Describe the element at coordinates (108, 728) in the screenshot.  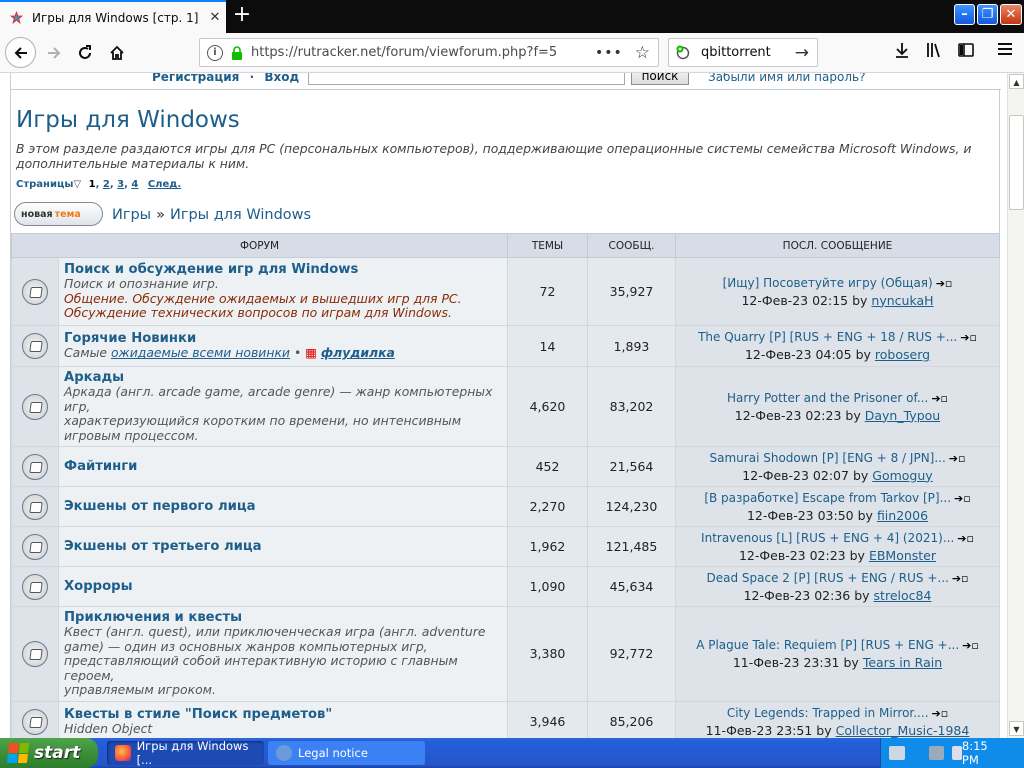
I see `forum-description-line: Hidden Object` at that location.